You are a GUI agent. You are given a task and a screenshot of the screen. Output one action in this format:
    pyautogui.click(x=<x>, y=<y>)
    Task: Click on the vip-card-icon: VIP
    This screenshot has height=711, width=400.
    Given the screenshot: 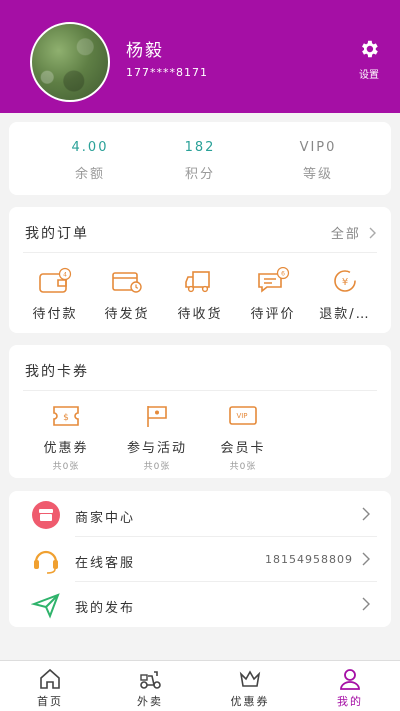 What is the action you would take?
    pyautogui.click(x=243, y=415)
    